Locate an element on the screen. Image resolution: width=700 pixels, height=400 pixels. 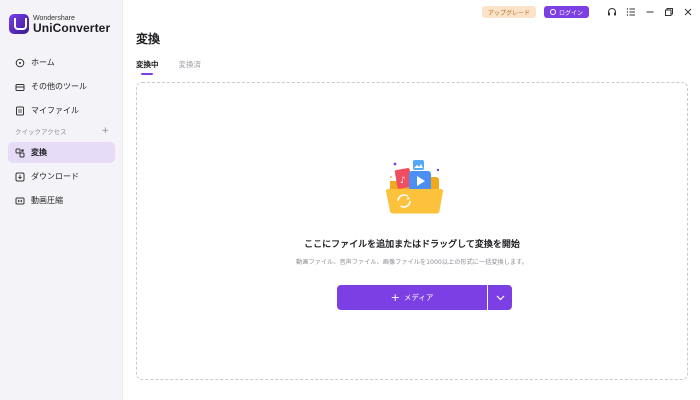
quick-access-section: クイックアクセス + is located at coordinates (61, 131).